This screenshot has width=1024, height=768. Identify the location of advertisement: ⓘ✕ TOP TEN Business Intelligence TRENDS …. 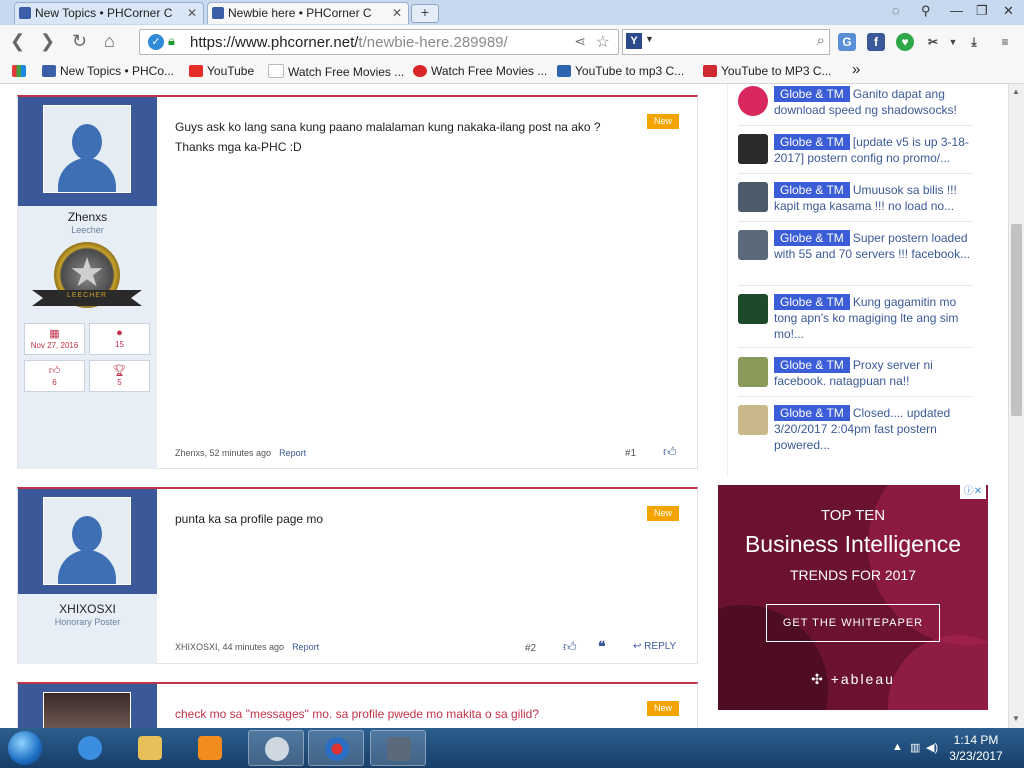
(853, 597).